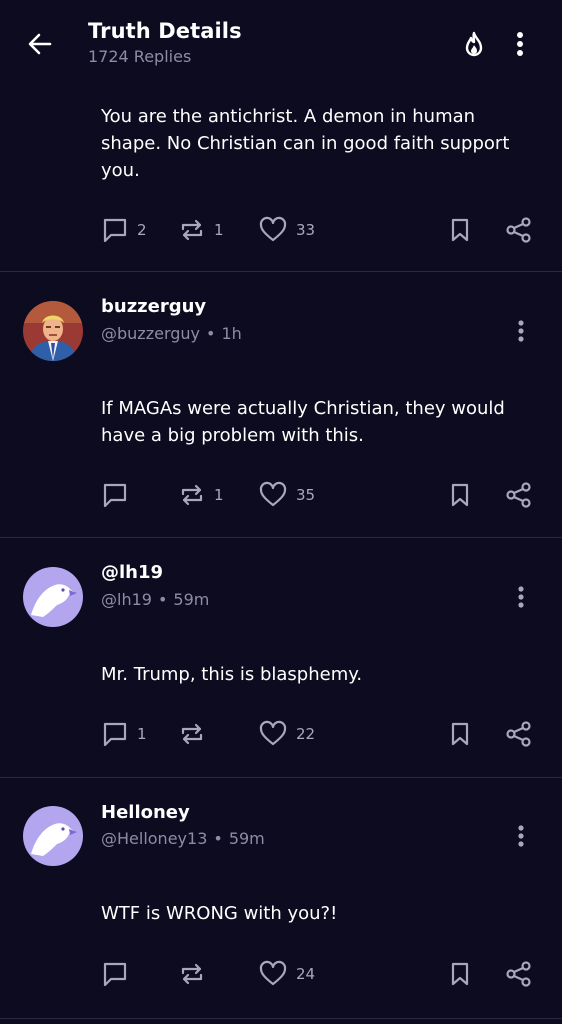 The image size is (562, 1024). I want to click on flame-icon, so click(474, 44).